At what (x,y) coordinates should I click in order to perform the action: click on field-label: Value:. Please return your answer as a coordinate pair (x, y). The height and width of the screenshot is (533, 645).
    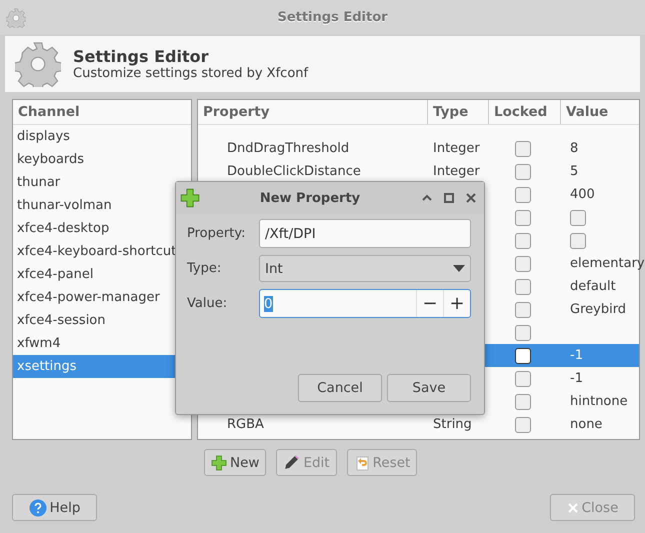
    Looking at the image, I should click on (207, 303).